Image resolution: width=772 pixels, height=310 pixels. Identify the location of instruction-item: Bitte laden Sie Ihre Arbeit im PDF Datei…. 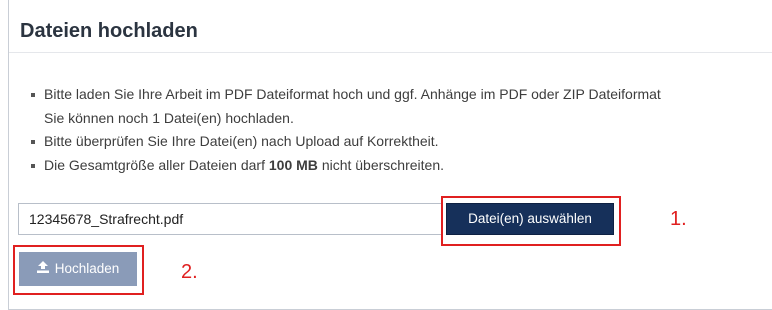
(346, 95).